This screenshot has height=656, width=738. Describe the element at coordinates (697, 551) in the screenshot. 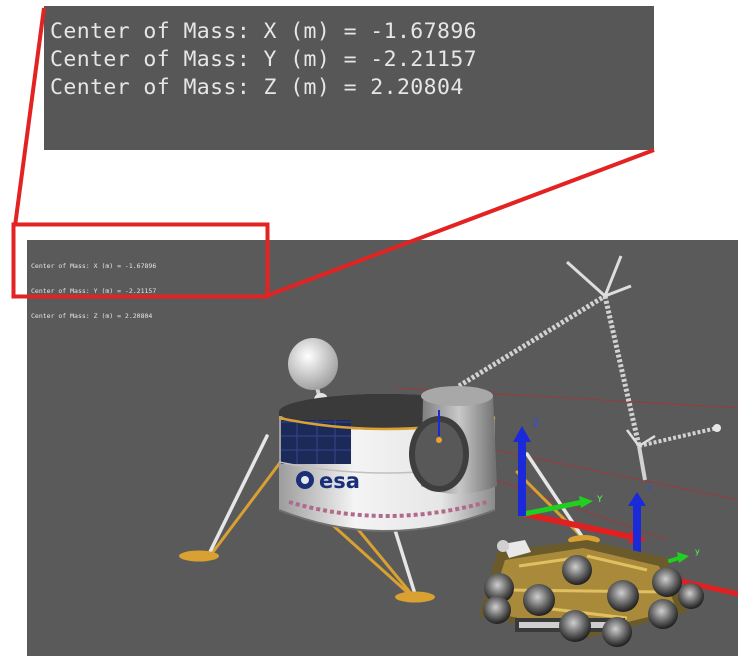

I see `svg-text: y` at that location.